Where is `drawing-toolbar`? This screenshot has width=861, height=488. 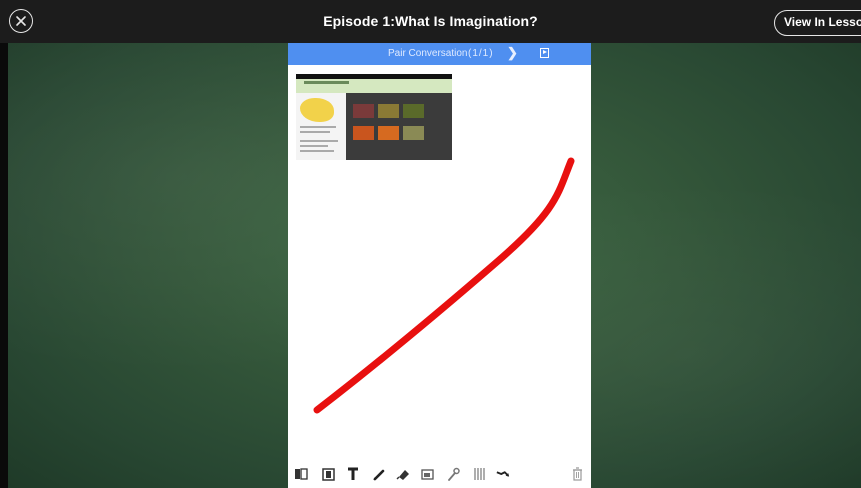
drawing-toolbar is located at coordinates (439, 473).